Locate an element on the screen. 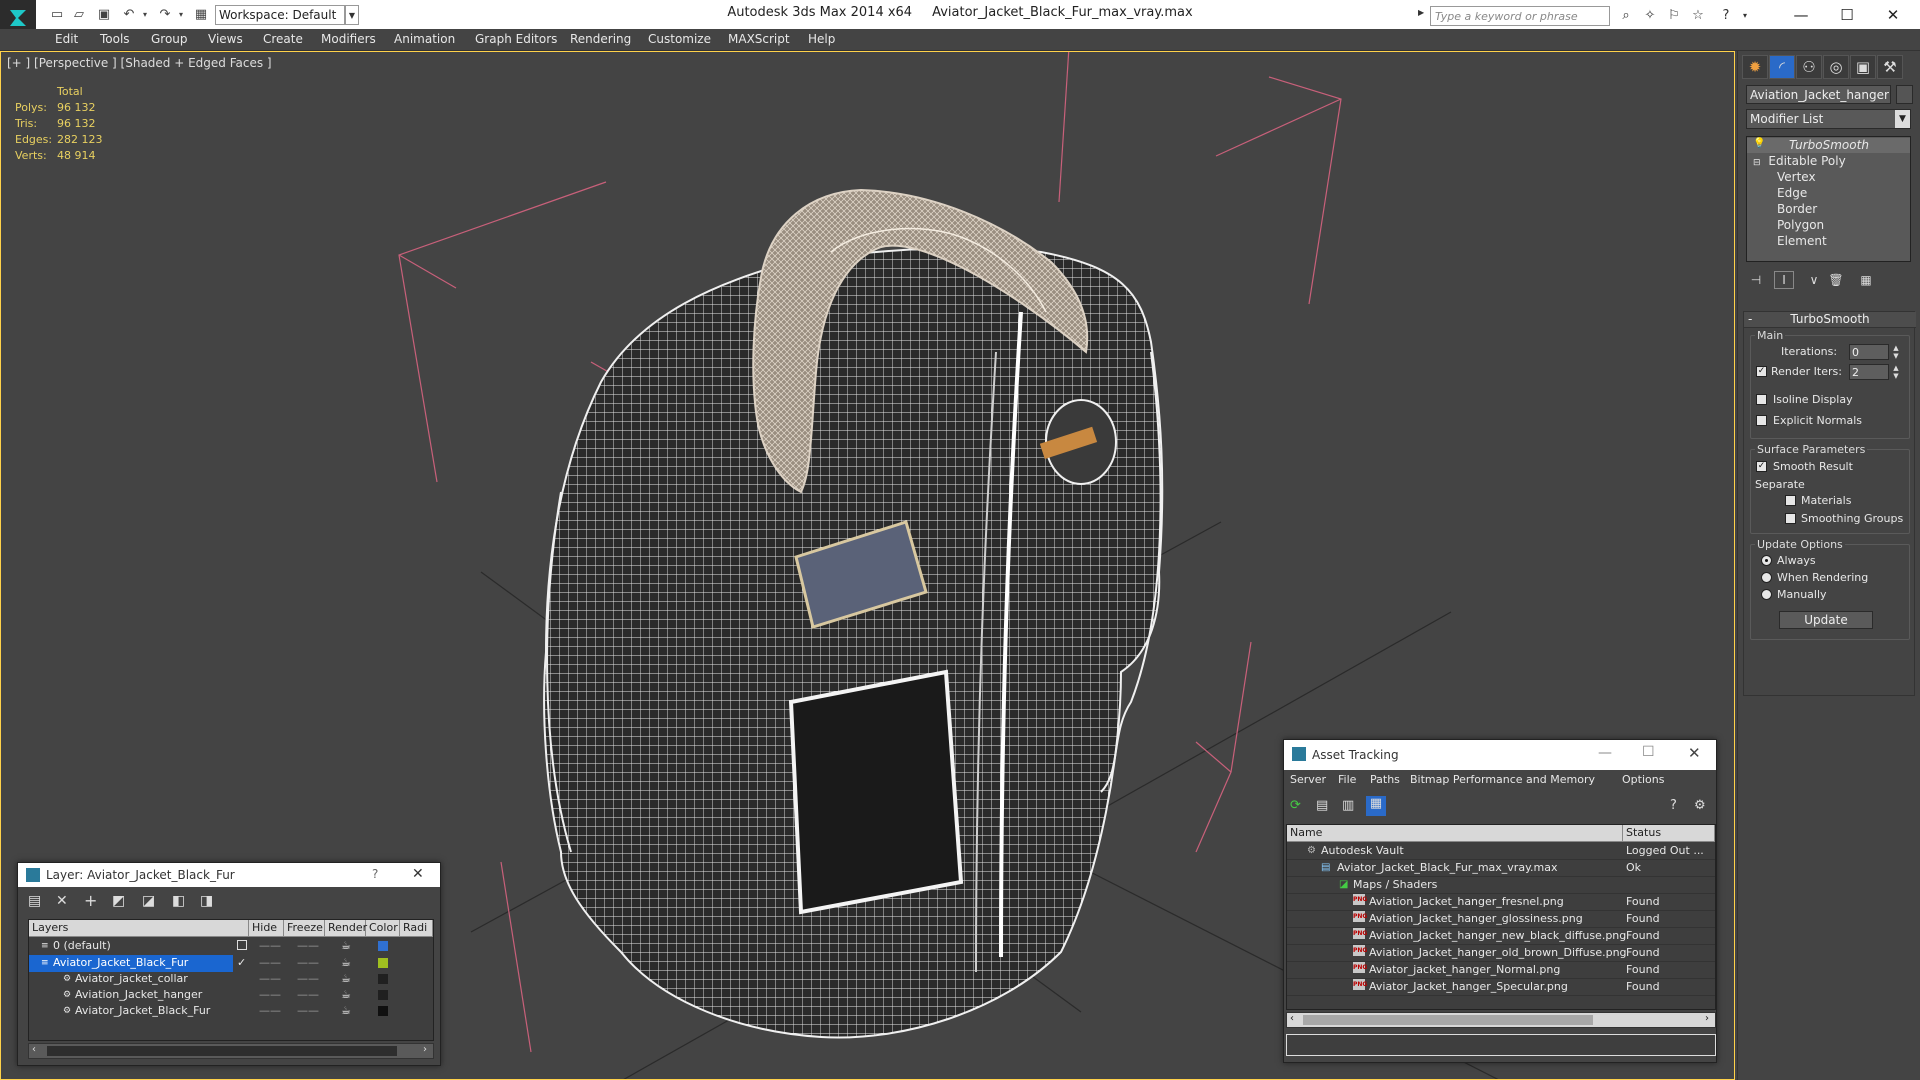  scroll-thumb is located at coordinates (1448, 1020).